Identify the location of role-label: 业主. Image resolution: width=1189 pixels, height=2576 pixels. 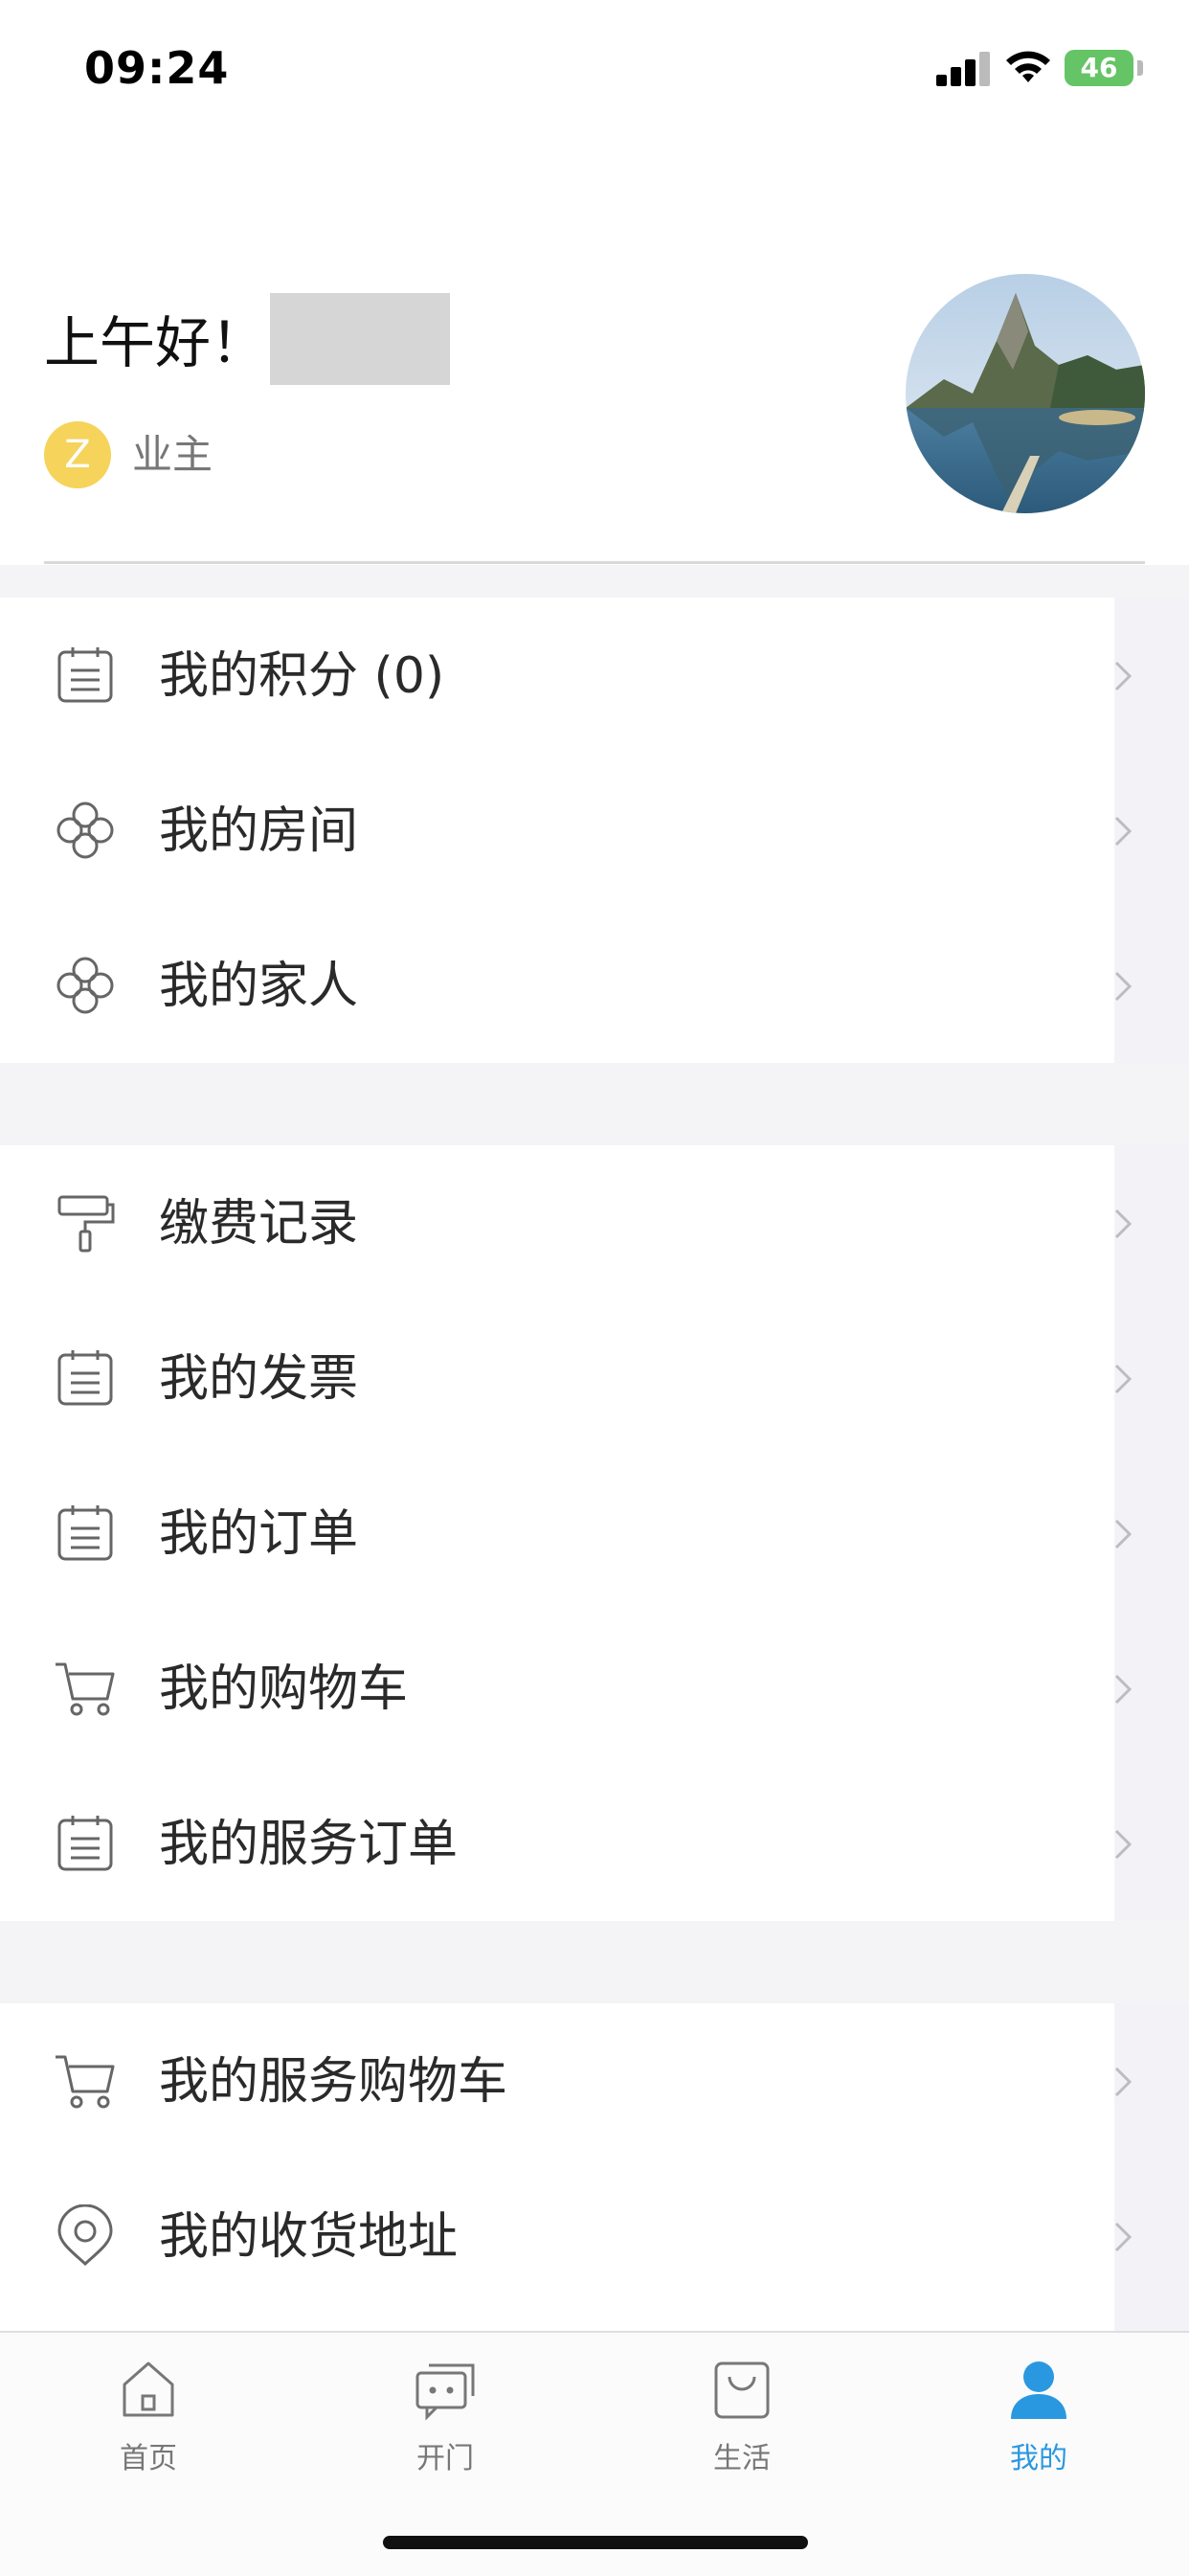
(172, 454).